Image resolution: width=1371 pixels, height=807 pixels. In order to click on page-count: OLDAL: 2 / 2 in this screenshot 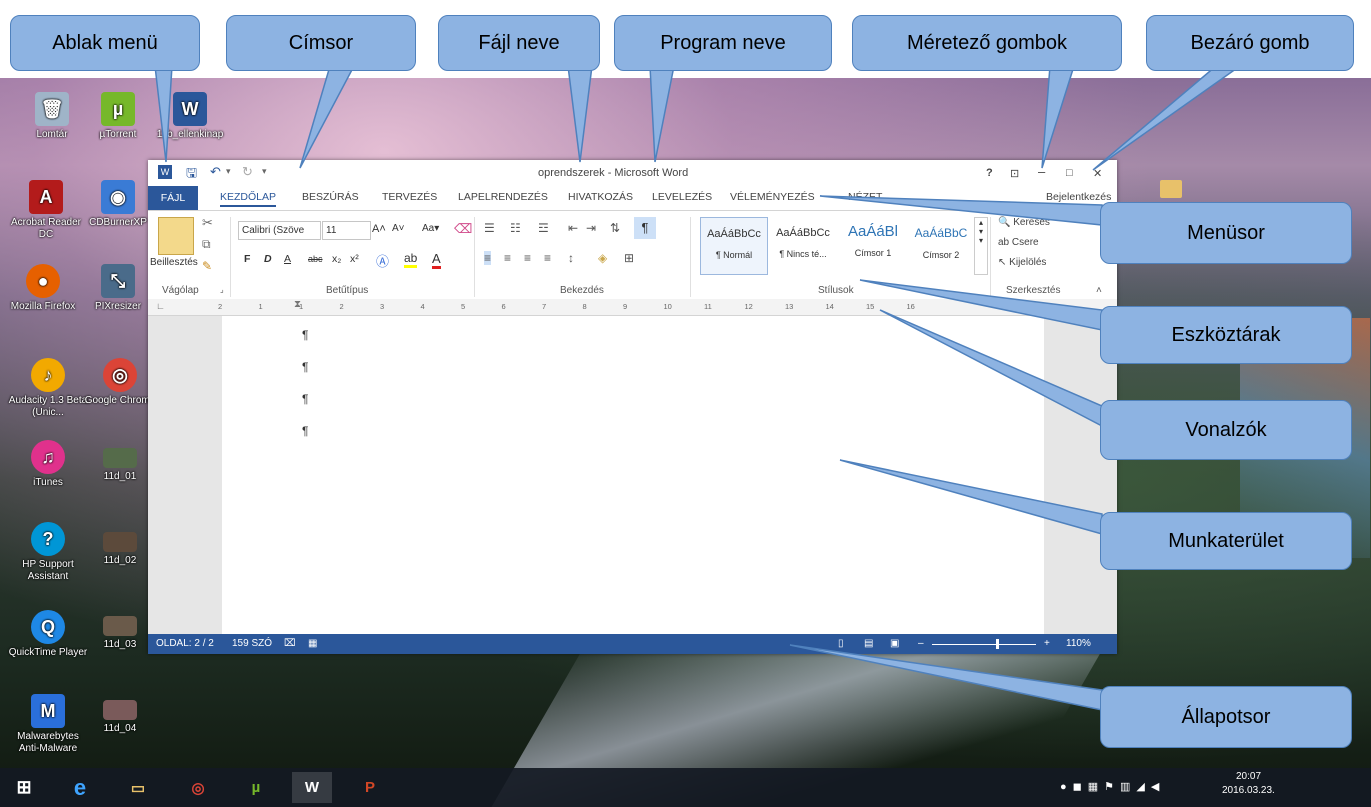, I will do `click(185, 643)`.